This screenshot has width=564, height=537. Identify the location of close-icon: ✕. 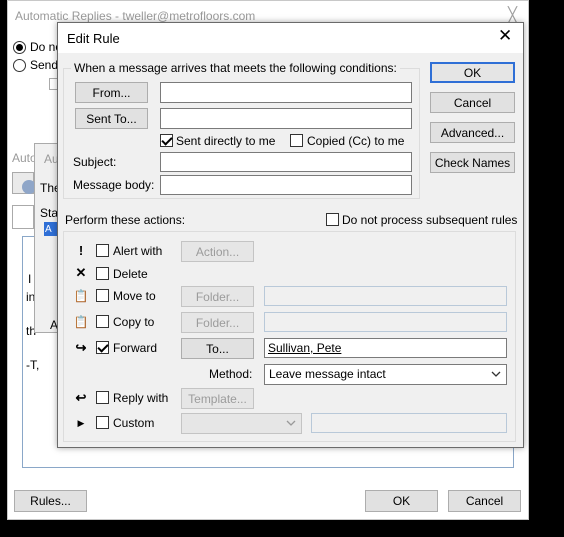
(505, 36).